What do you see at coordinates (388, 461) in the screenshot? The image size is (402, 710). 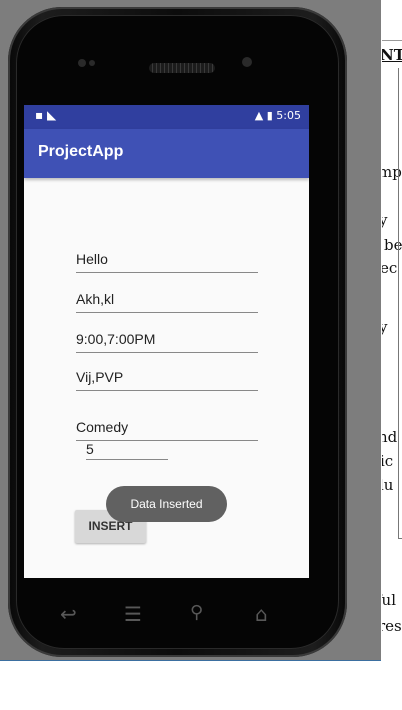 I see `doc-fragment: ic` at bounding box center [388, 461].